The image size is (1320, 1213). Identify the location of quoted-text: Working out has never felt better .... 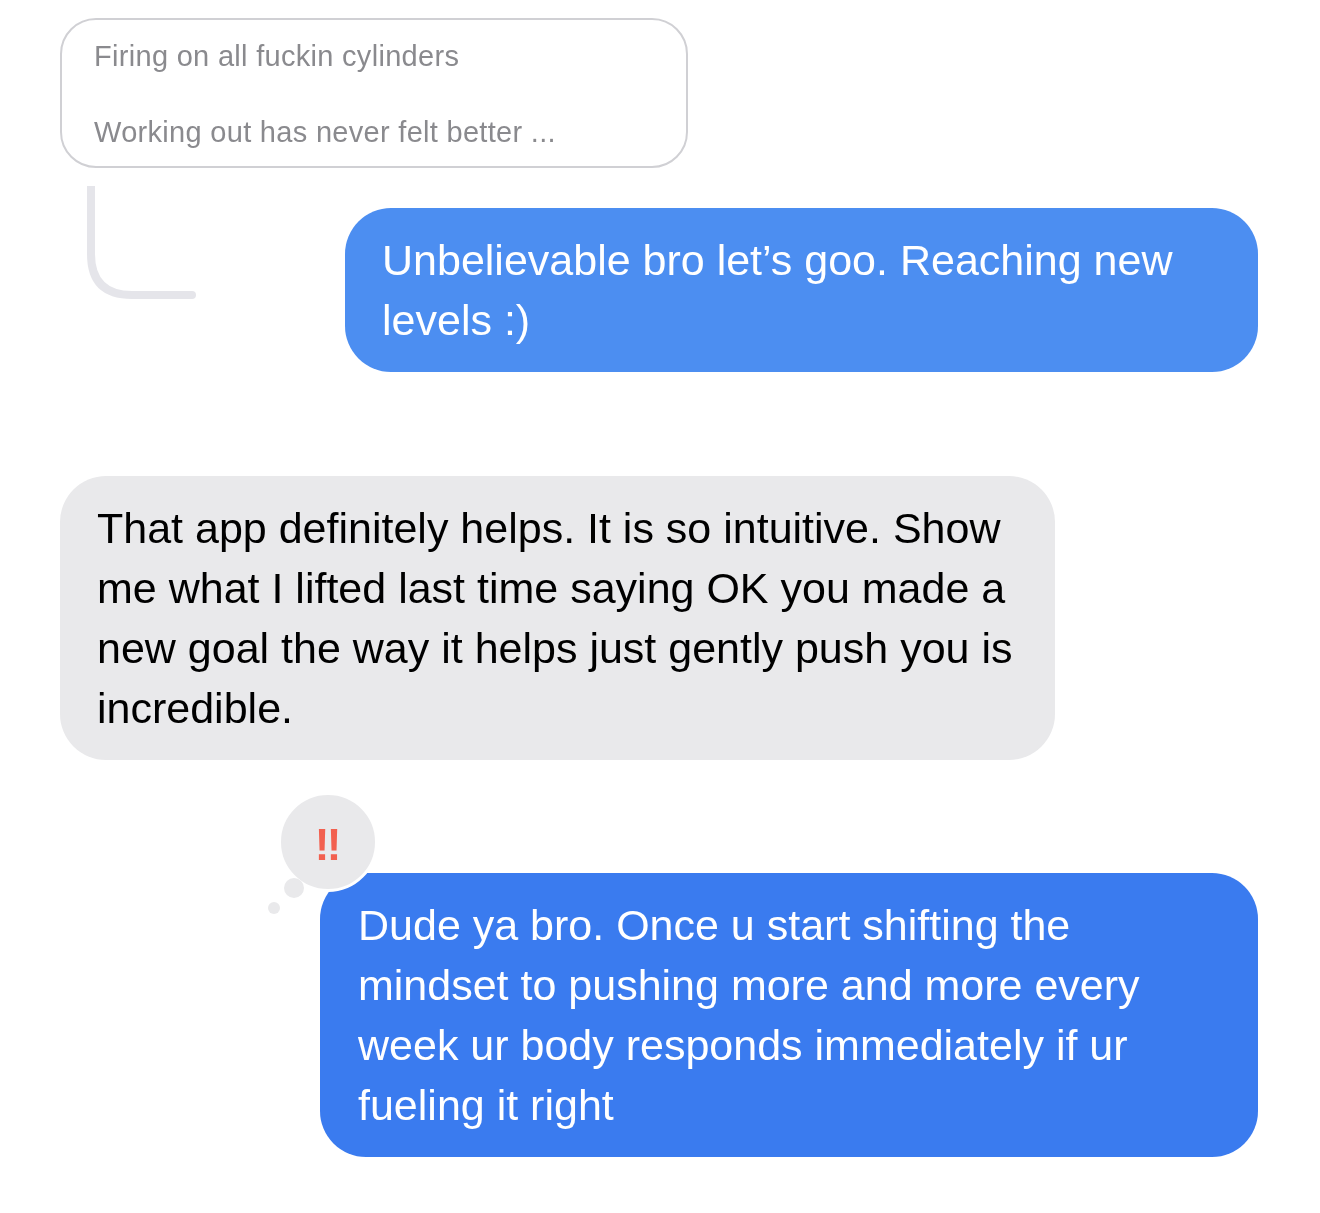
(325, 132).